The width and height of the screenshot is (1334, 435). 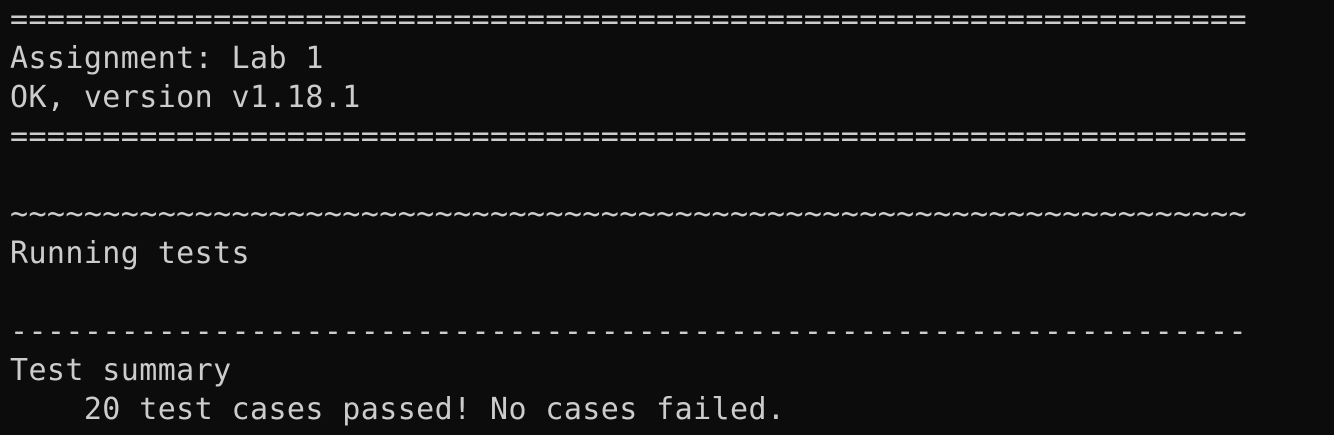 I want to click on assignment-line: Assignment: Lab 1, so click(x=167, y=58).